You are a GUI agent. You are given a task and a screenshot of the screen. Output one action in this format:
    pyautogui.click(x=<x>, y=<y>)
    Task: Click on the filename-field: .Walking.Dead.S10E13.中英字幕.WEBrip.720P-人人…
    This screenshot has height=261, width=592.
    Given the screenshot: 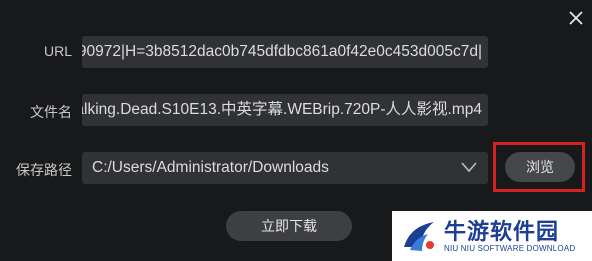 What is the action you would take?
    pyautogui.click(x=285, y=110)
    